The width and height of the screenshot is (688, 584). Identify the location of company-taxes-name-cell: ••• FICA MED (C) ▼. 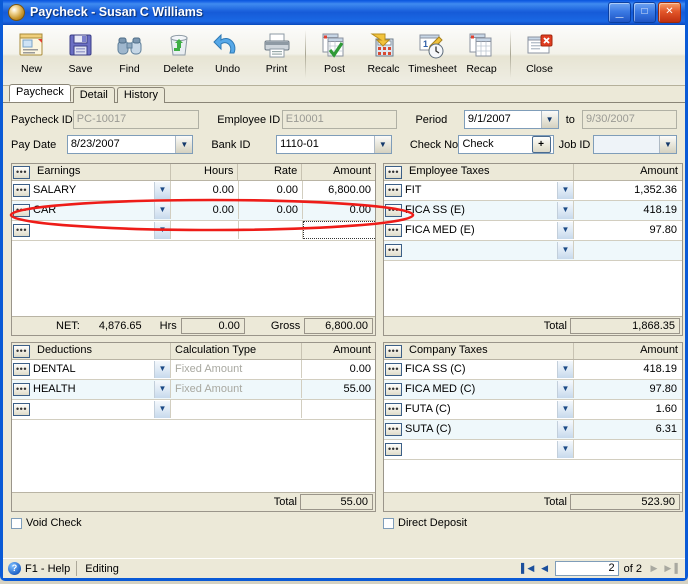
(479, 389).